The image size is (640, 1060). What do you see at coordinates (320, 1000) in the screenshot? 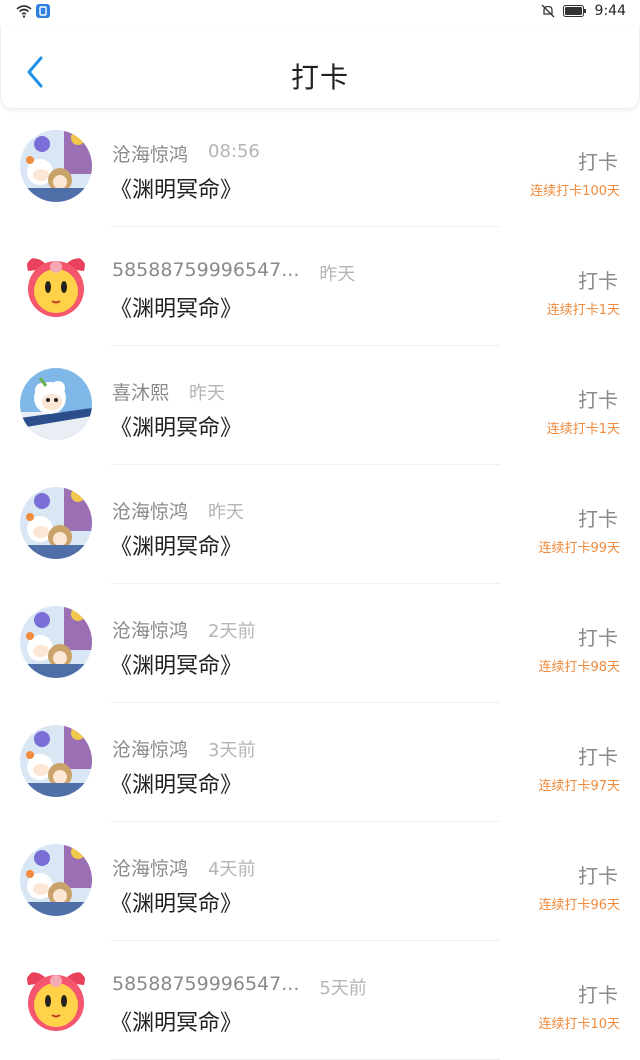
I see `list-item: 58588759996547... 5天前 《渊明冥命》 打卡 连续打卡10天` at bounding box center [320, 1000].